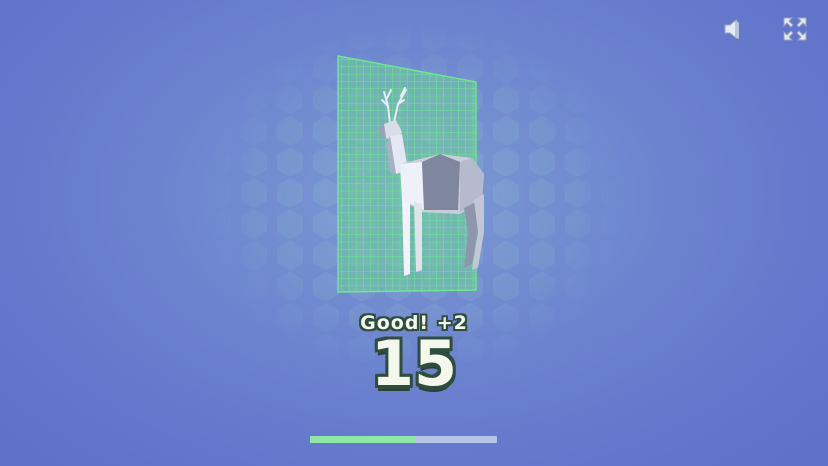 The image size is (828, 466). I want to click on progress-bar-fill, so click(362, 439).